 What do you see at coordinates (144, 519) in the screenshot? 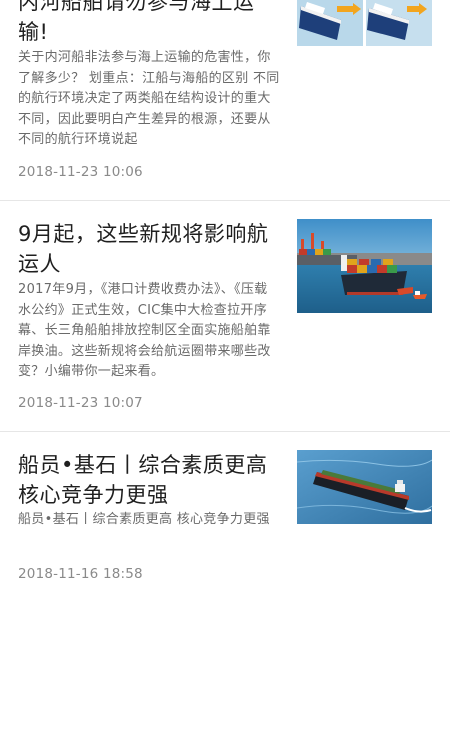
I see `article-summary: 船员•基石丨综合素质更高 核心竞争力更强` at bounding box center [144, 519].